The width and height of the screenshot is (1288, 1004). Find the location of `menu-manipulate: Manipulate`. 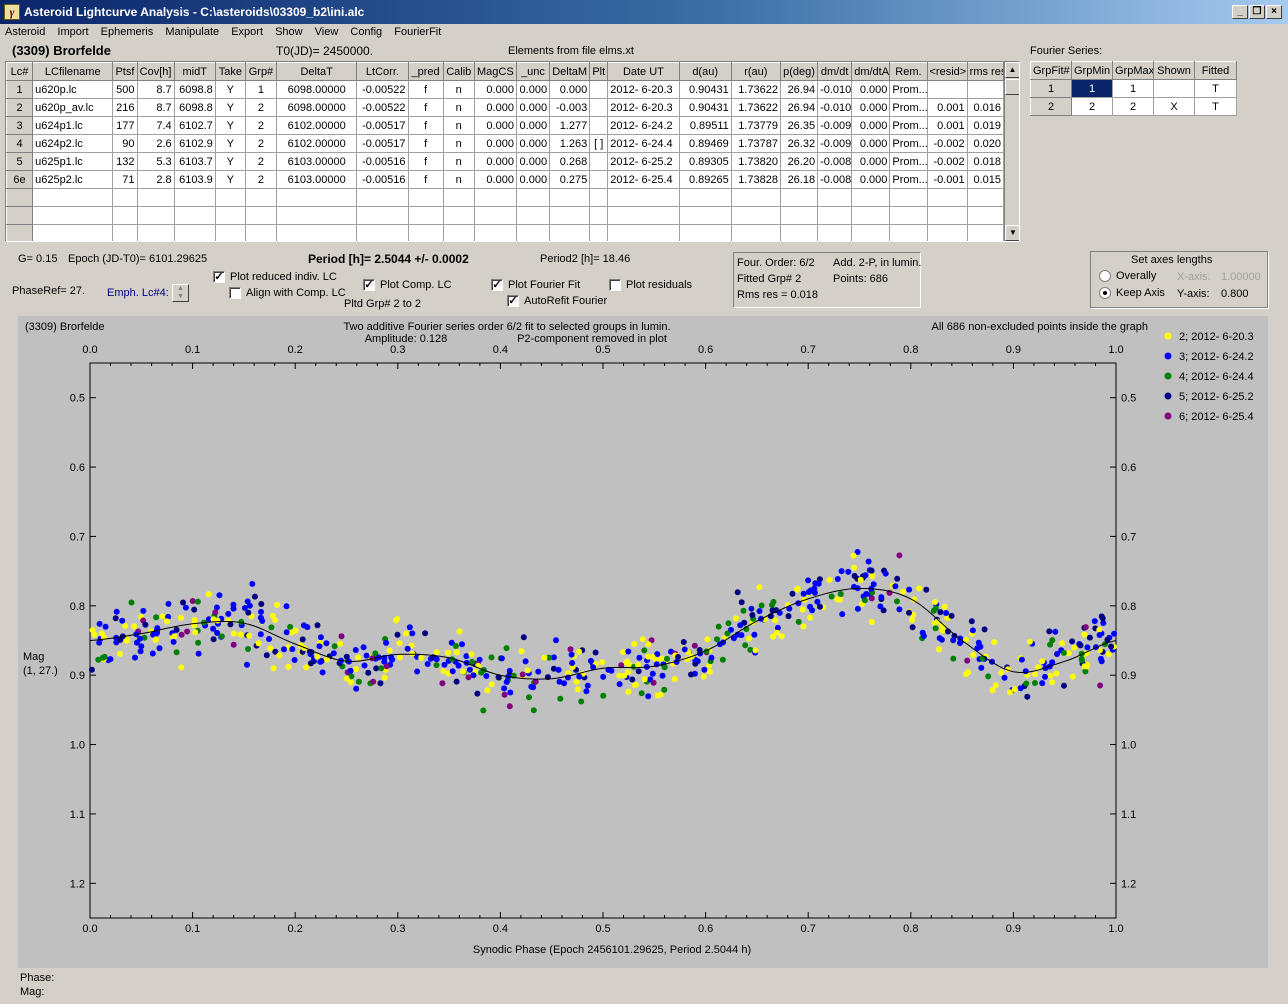

menu-manipulate: Manipulate is located at coordinates (191, 31).